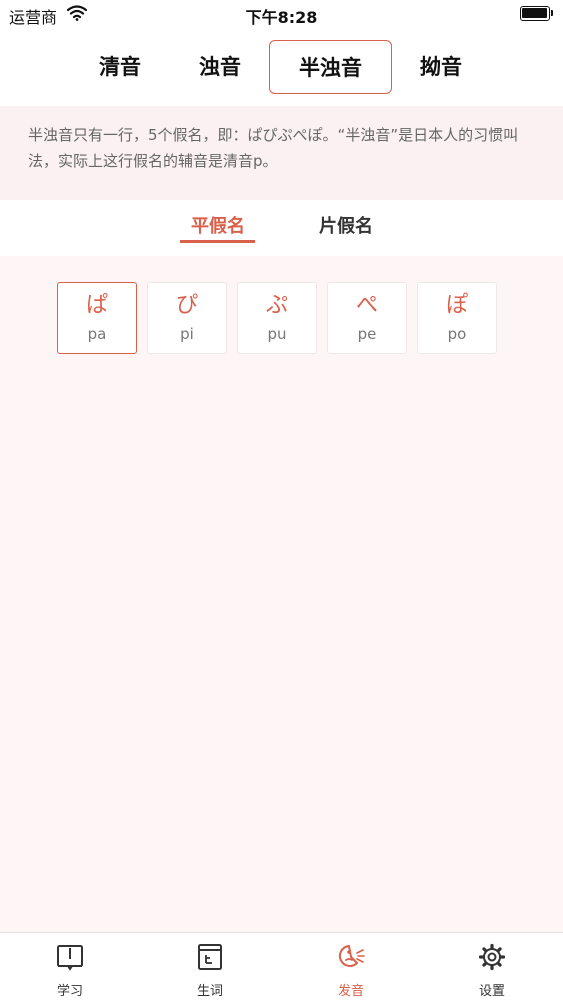  I want to click on tabbar-label: 发音, so click(350, 991).